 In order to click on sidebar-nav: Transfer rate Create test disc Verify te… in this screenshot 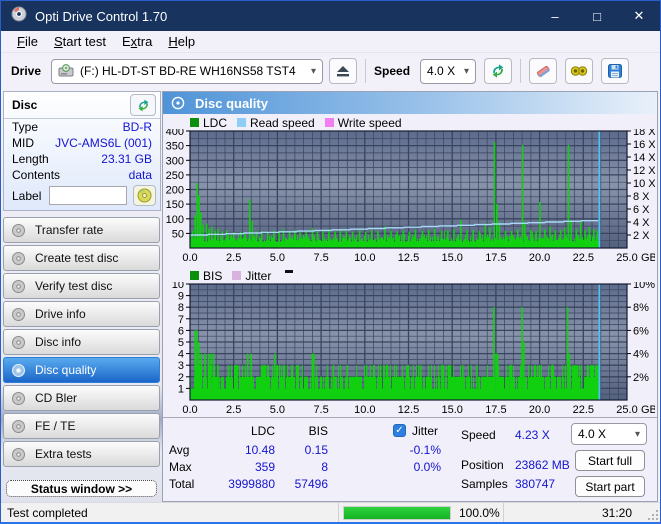, I will do `click(81, 342)`.